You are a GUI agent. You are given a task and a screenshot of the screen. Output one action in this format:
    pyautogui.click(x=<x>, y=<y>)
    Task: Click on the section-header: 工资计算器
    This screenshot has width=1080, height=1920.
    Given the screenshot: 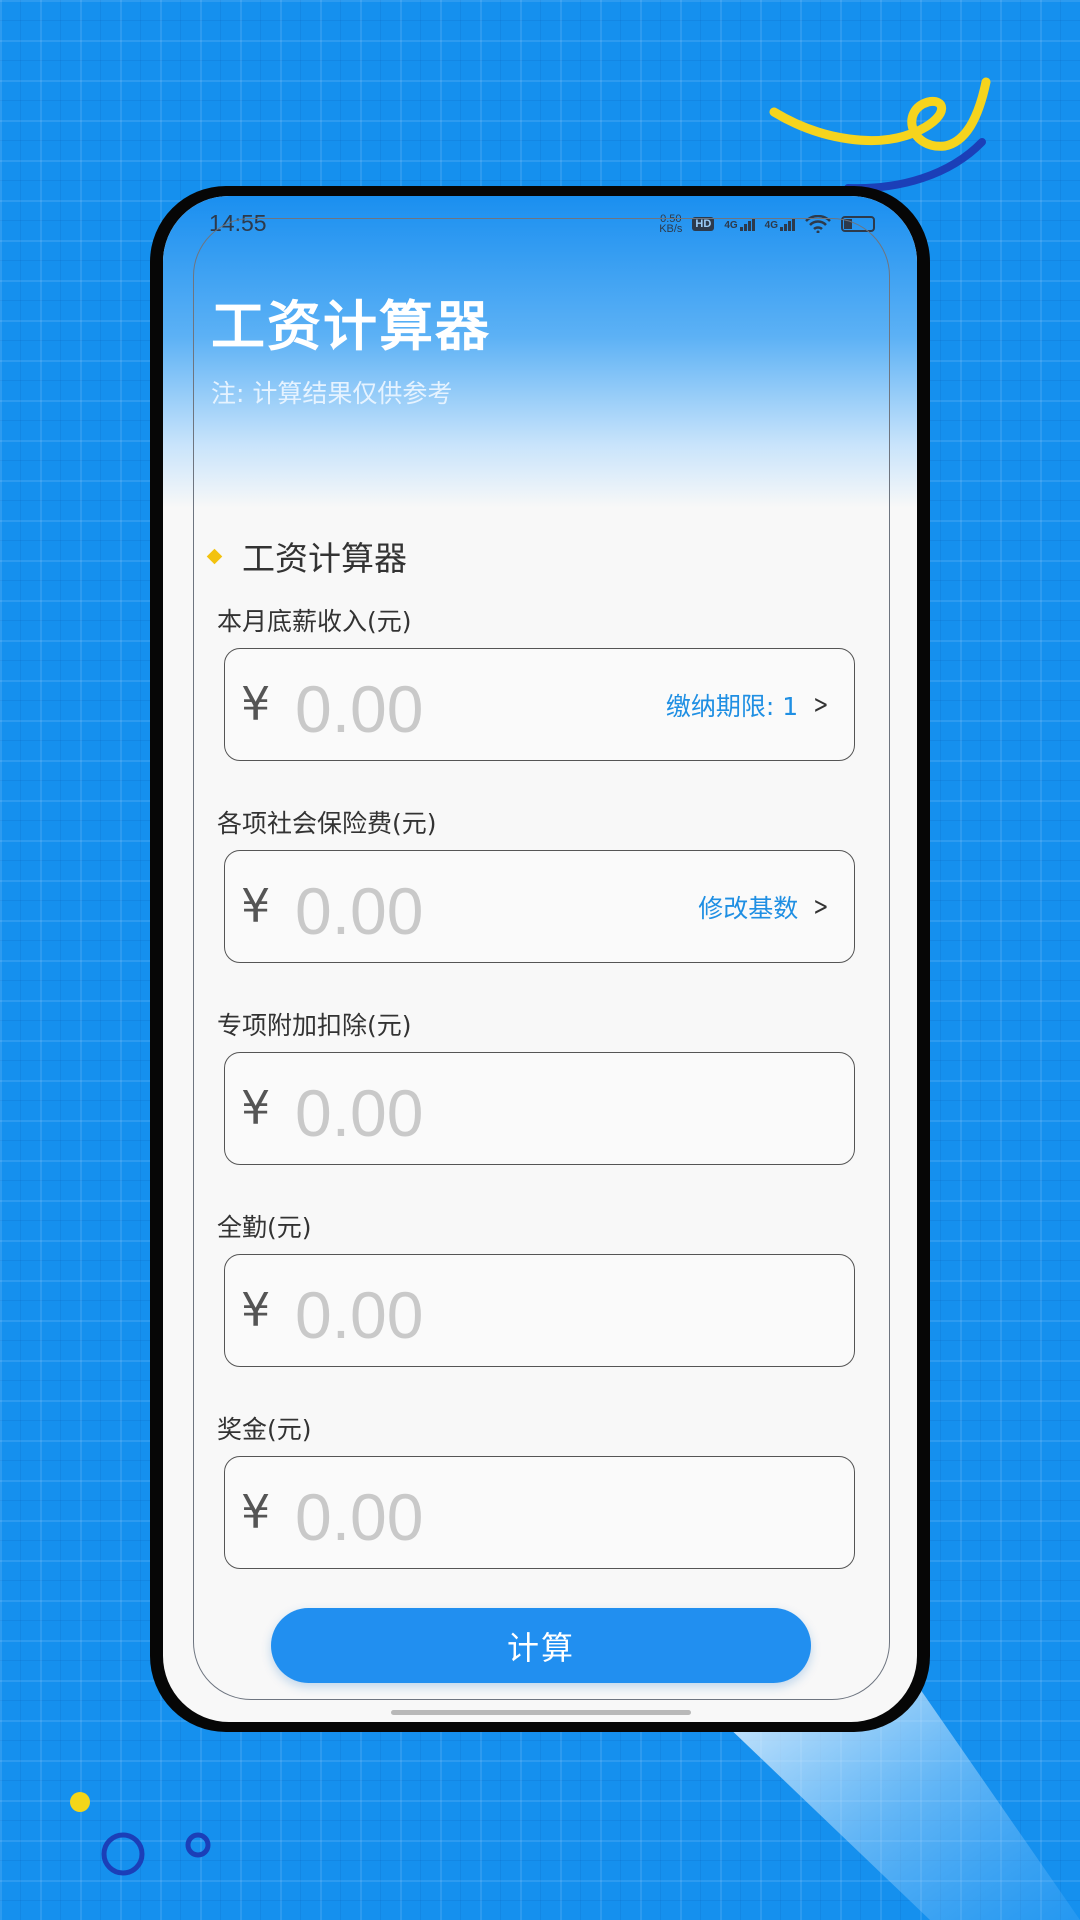 What is the action you would take?
    pyautogui.click(x=306, y=556)
    